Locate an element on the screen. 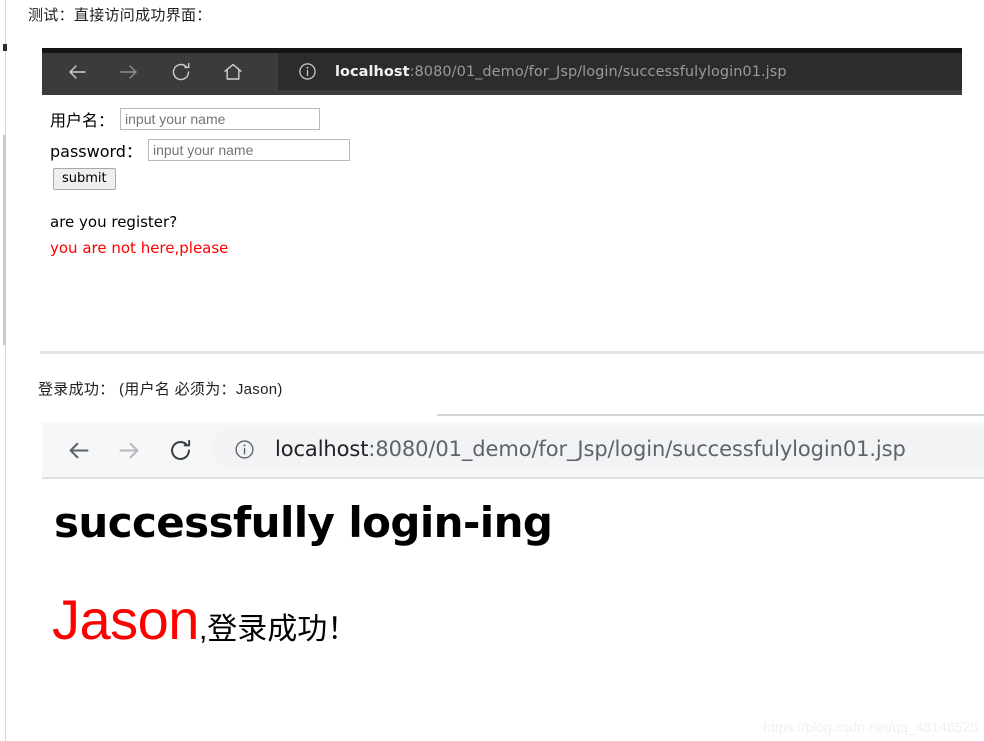 This screenshot has width=984, height=741. login-success-suffix: ,登录成功！ is located at coordinates (278, 629).